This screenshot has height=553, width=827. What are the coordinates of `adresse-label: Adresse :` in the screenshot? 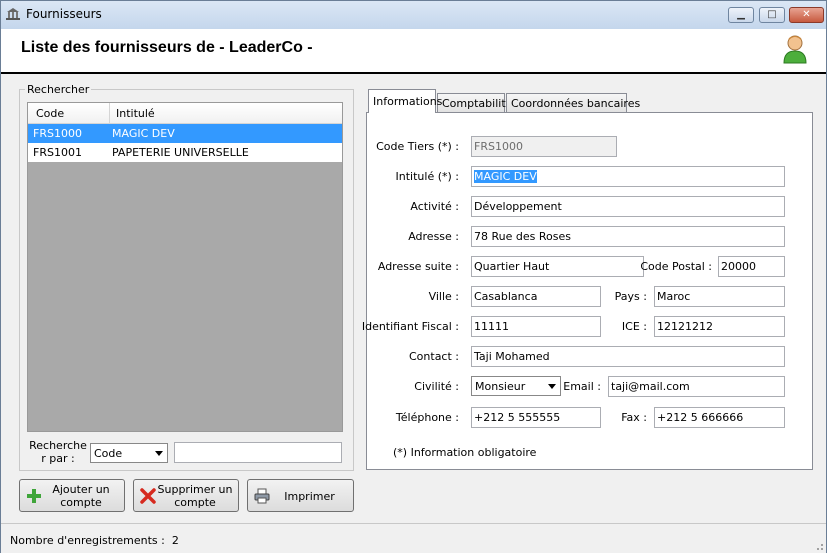 It's located at (433, 236).